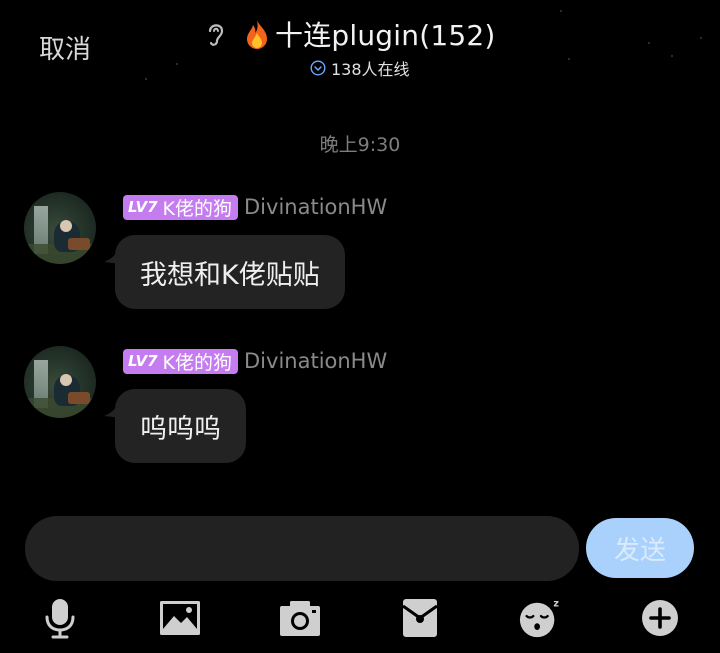 The width and height of the screenshot is (720, 653). I want to click on chat-title: 十连plugin(152), so click(385, 35).